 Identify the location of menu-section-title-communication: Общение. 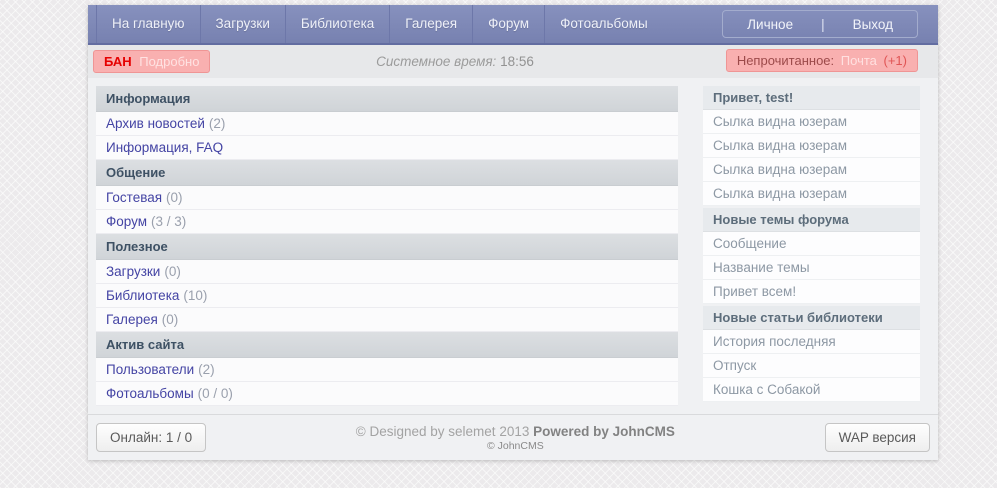
(387, 173).